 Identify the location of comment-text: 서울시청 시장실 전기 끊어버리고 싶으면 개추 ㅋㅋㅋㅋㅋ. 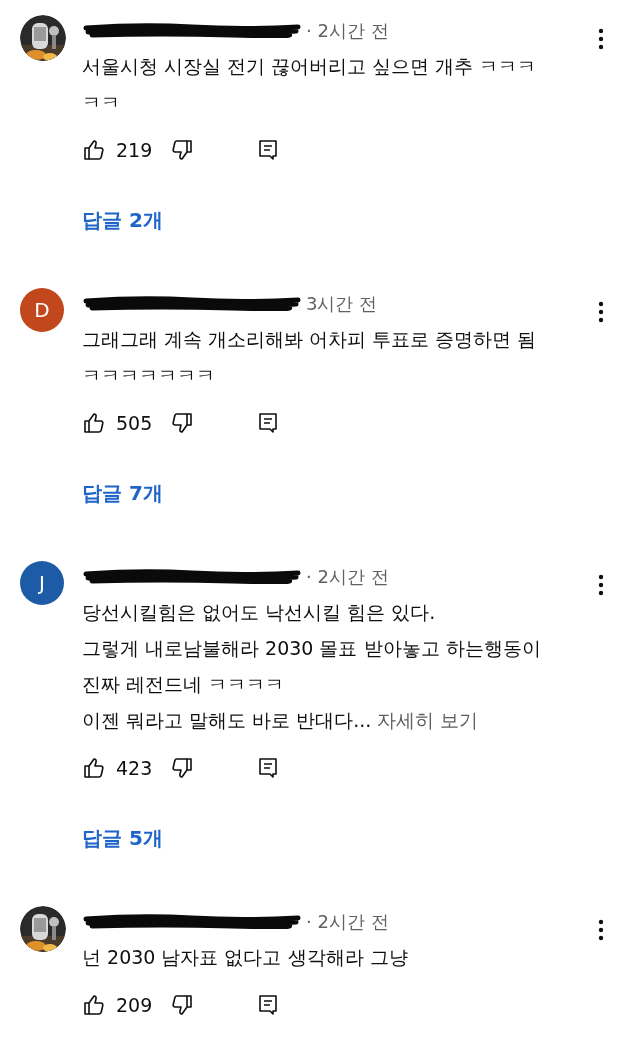
(310, 84).